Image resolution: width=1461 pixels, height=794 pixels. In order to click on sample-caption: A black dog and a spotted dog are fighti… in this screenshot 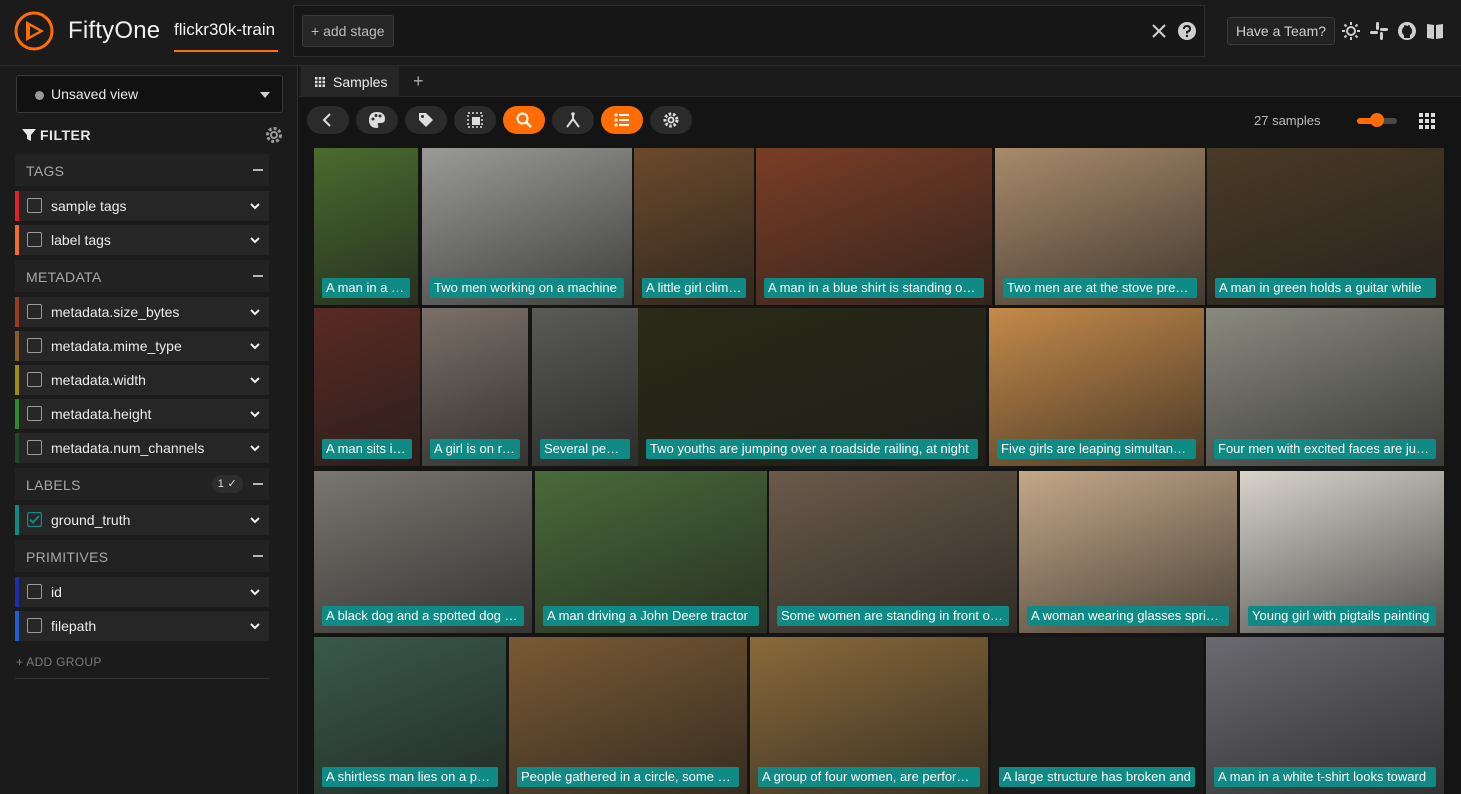, I will do `click(423, 616)`.